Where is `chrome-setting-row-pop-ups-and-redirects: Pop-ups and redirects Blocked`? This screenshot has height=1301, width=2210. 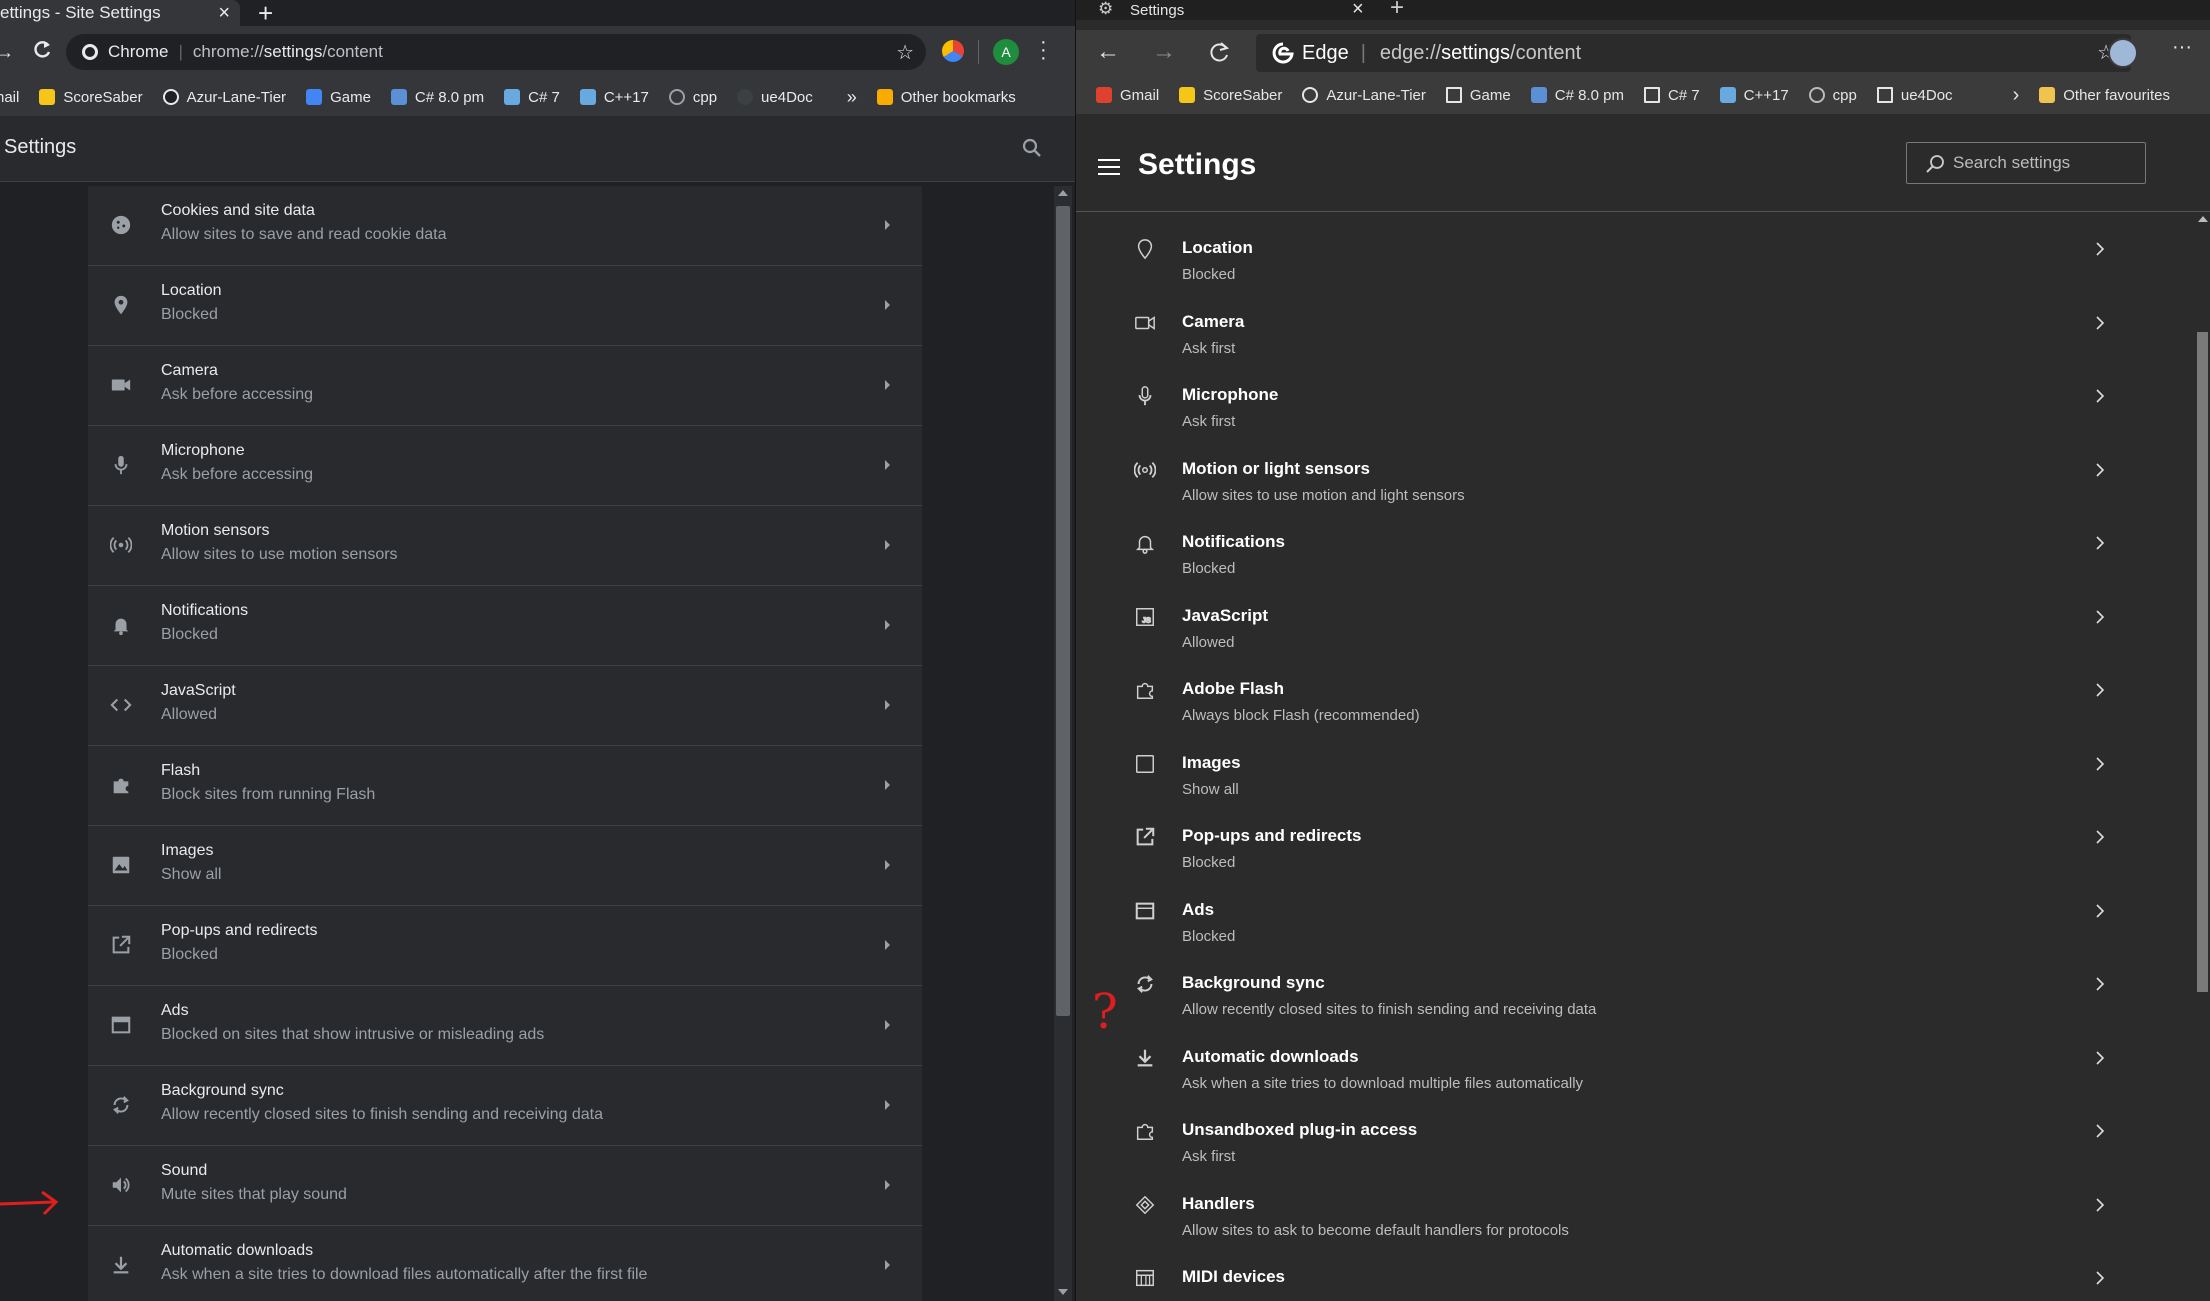
chrome-setting-row-pop-ups-and-redirects: Pop-ups and redirects Blocked is located at coordinates (505, 946).